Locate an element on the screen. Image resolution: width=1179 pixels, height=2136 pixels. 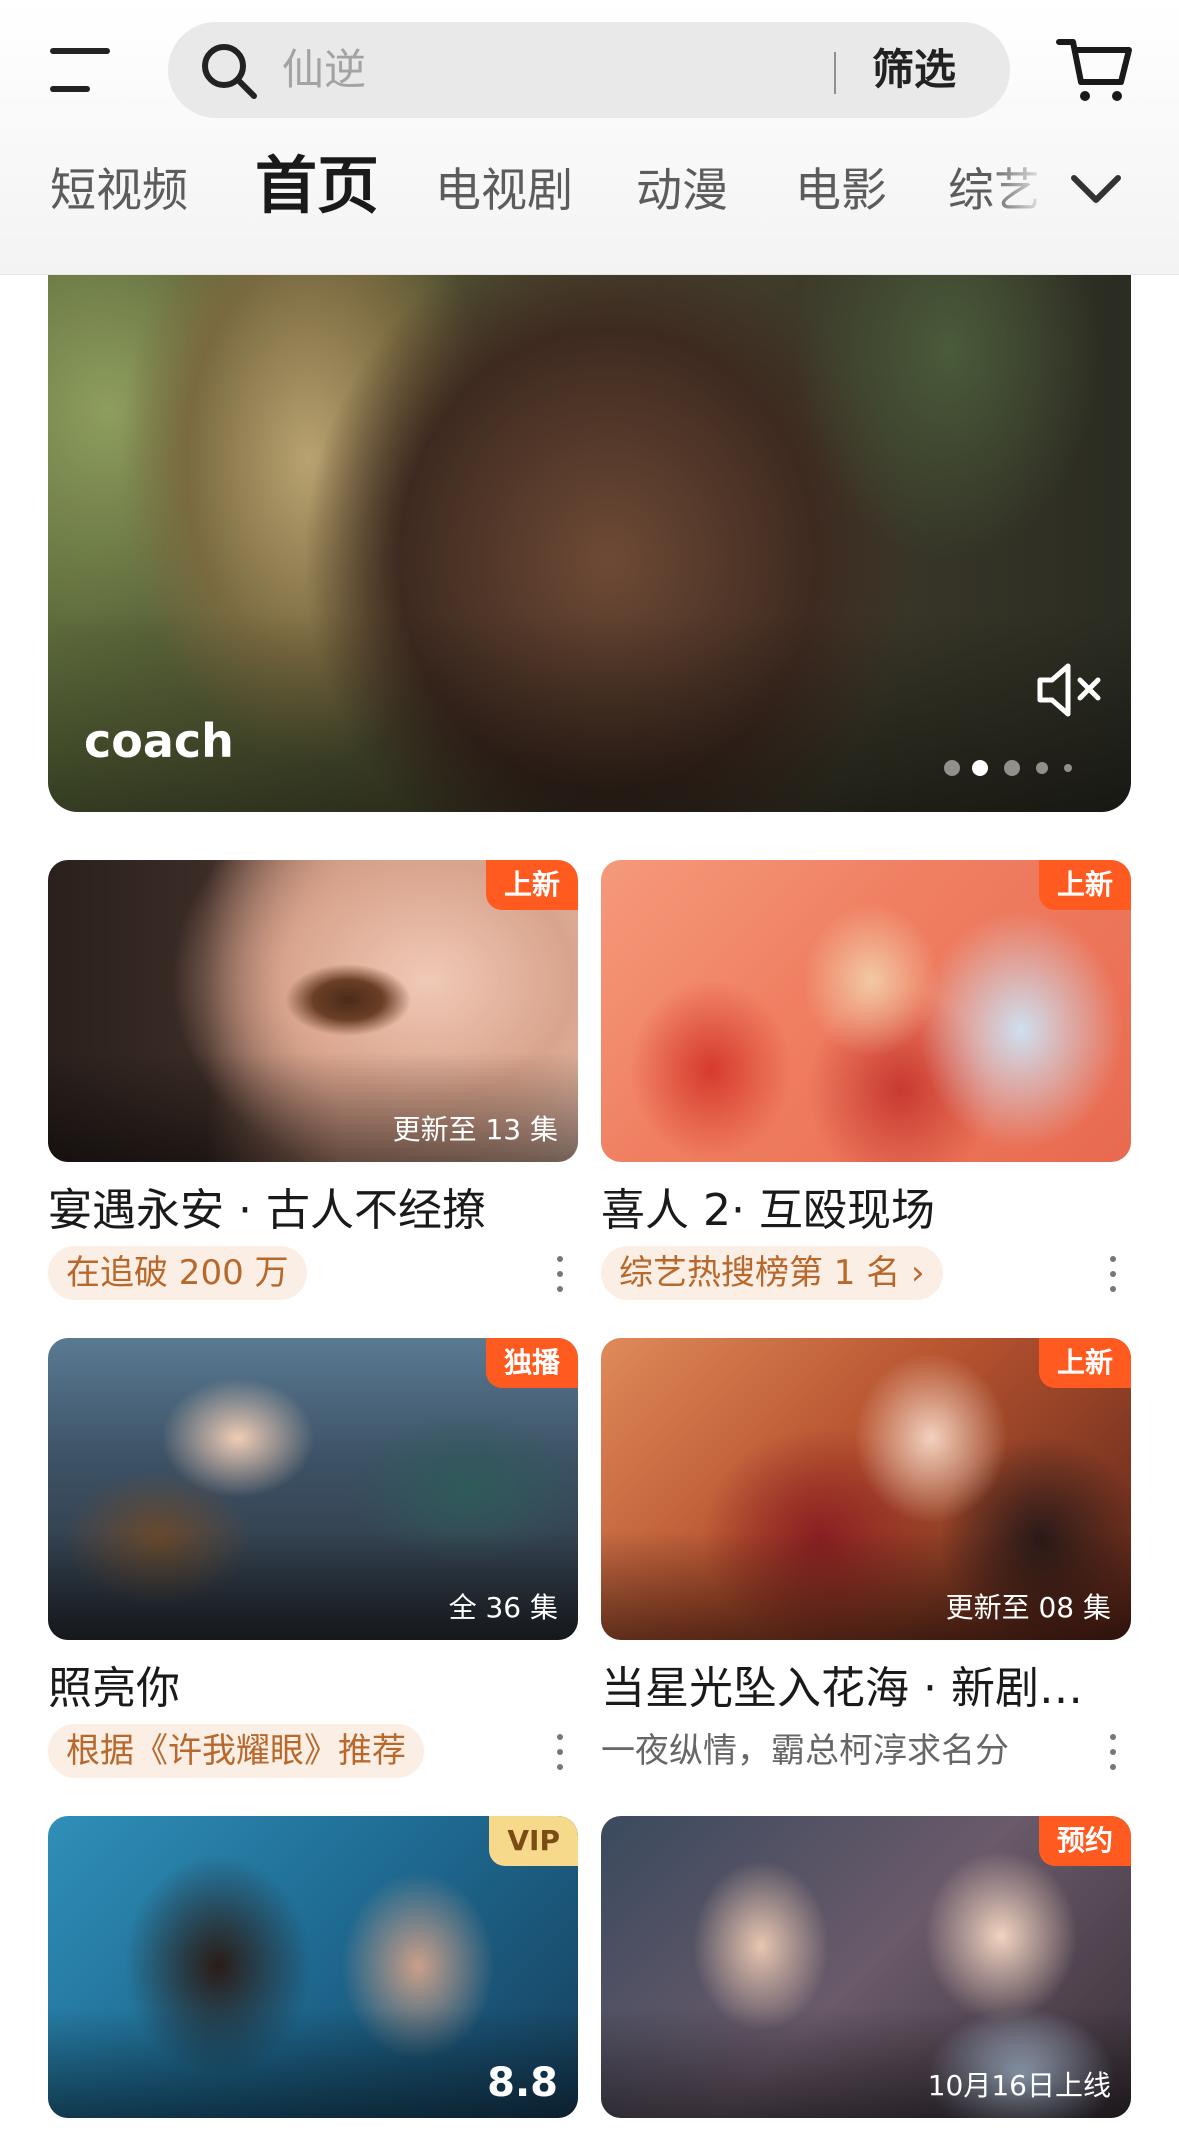
card-thumbnail: VIP 8.8 is located at coordinates (313, 1967).